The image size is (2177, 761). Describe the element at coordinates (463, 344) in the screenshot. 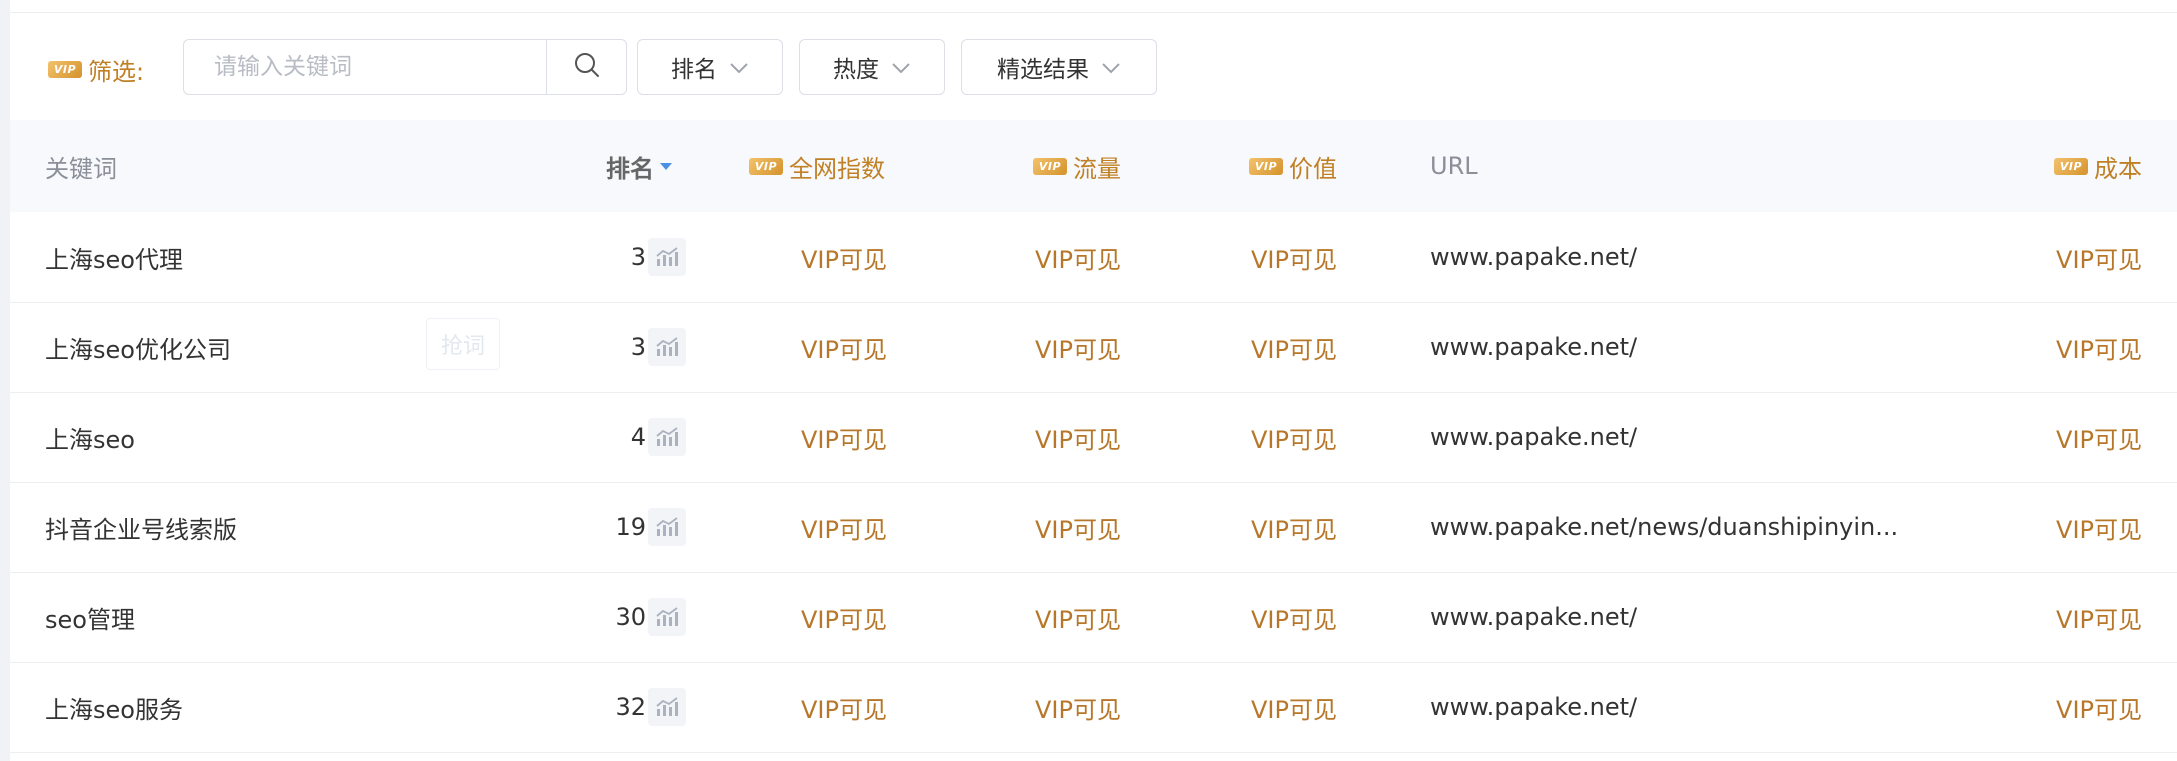

I see `grab-keyword-tag: 抢词` at that location.